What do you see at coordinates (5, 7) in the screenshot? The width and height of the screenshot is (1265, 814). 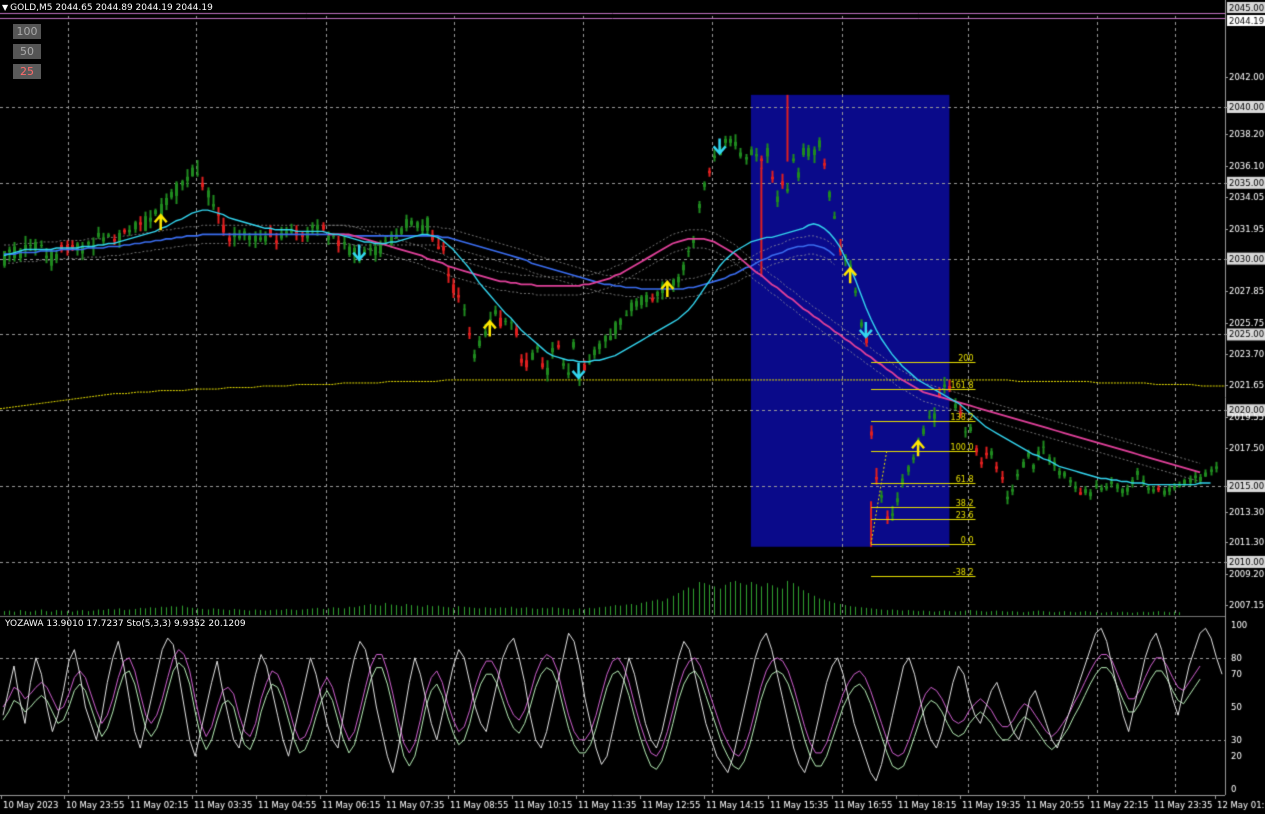 I see `chart-menu-icon: ▼` at bounding box center [5, 7].